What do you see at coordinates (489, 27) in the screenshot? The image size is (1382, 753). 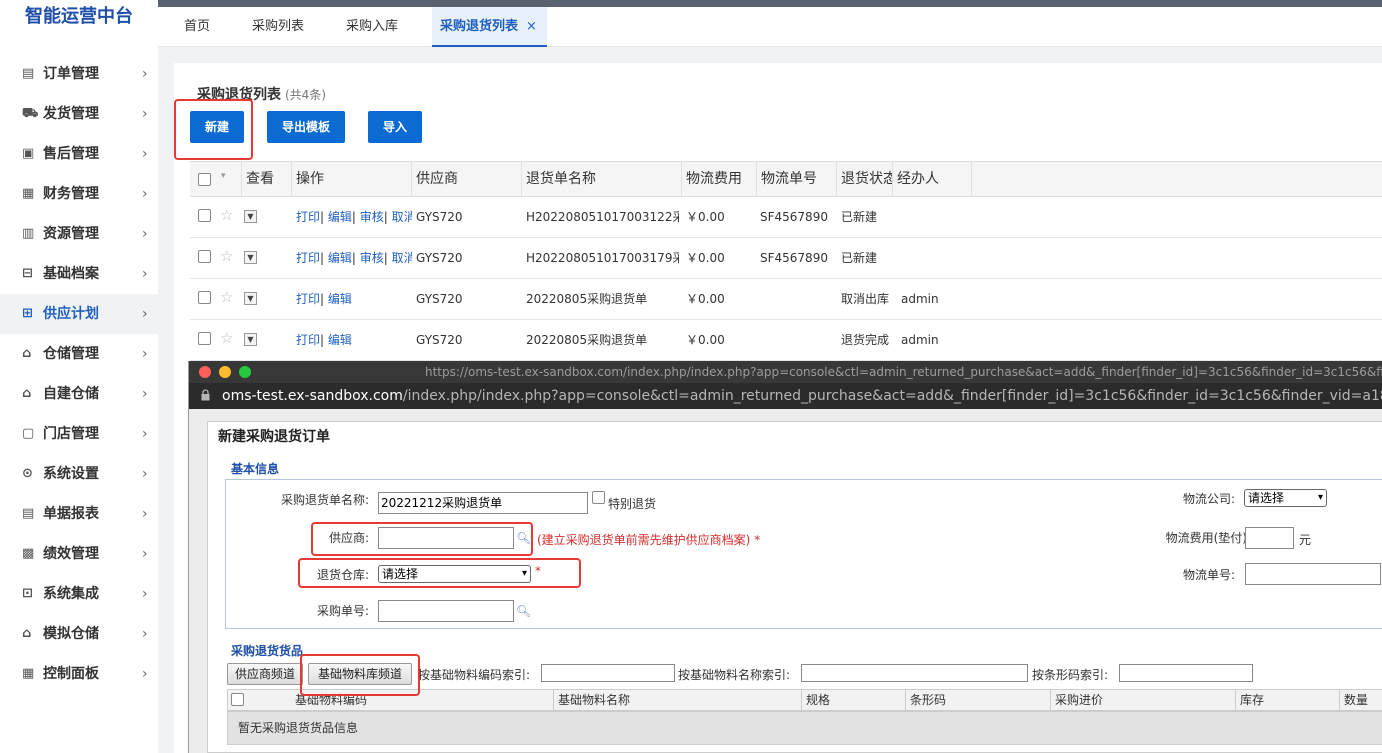 I see `tab-purchase-return-list: 采购退货列表 ×` at bounding box center [489, 27].